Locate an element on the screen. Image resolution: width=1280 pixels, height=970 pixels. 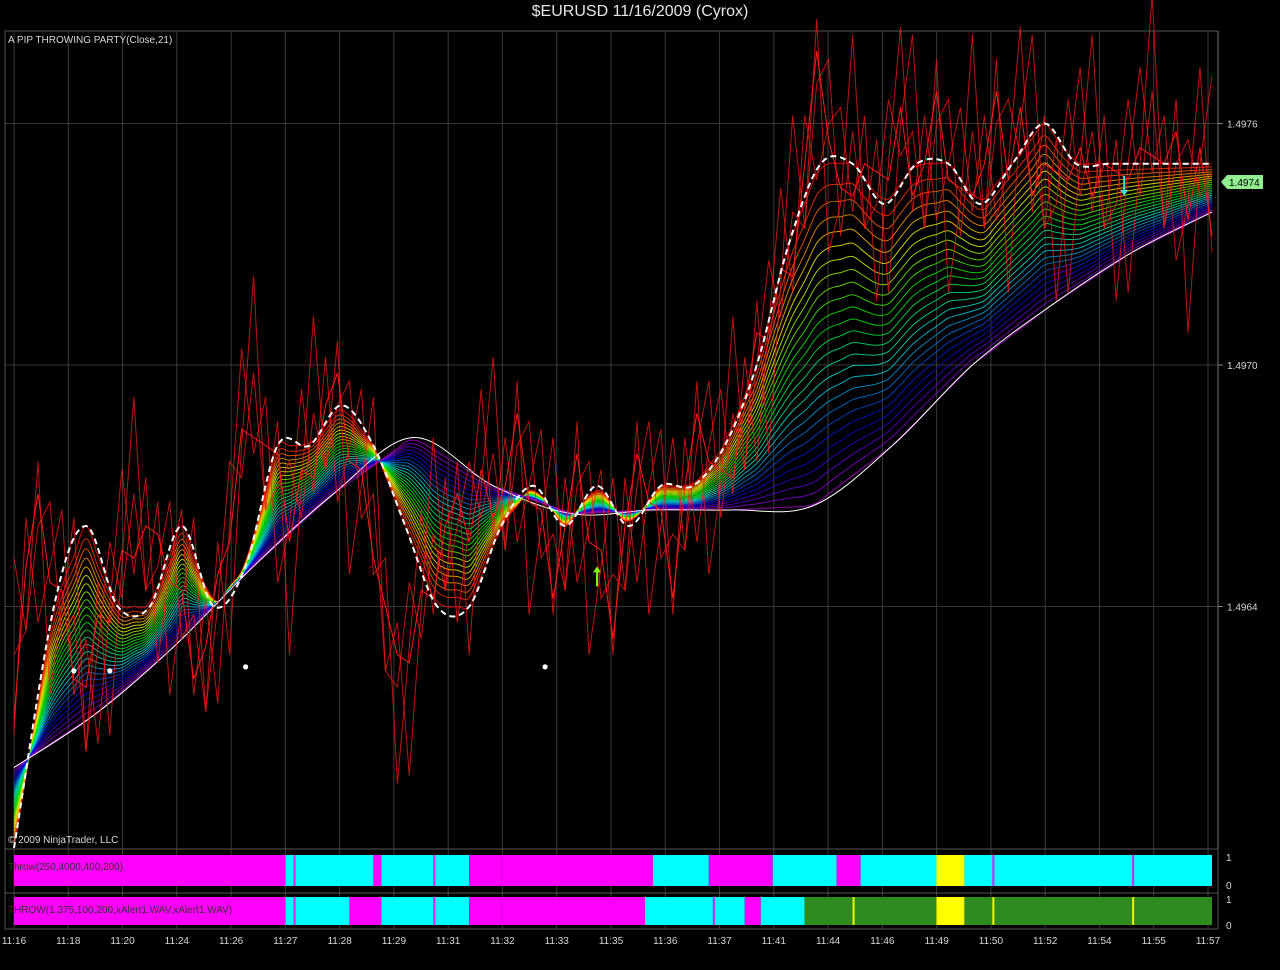
throw-panel-tick-1: 1 is located at coordinates (1229, 858).